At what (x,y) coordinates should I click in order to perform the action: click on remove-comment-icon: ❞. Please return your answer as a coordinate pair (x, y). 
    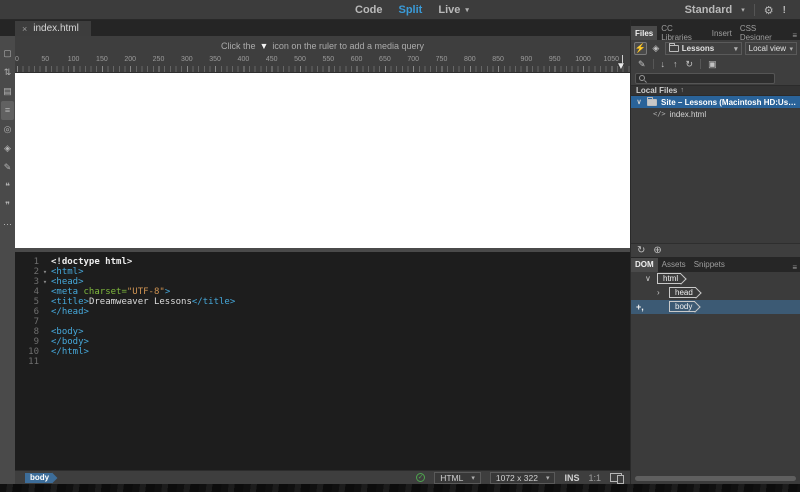
    Looking at the image, I should click on (7, 205).